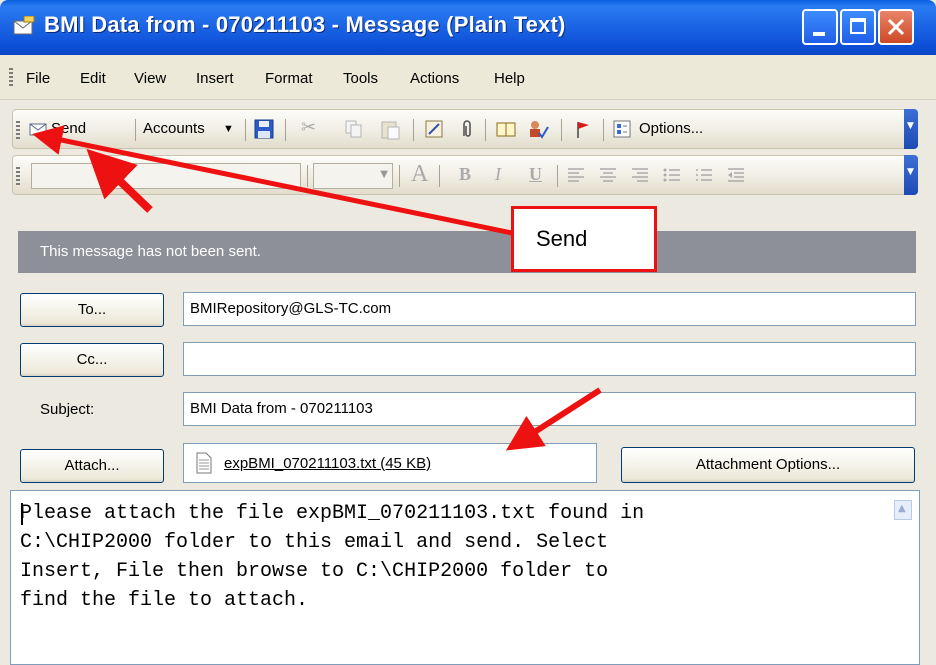 The image size is (936, 665). I want to click on options-icon, so click(622, 129).